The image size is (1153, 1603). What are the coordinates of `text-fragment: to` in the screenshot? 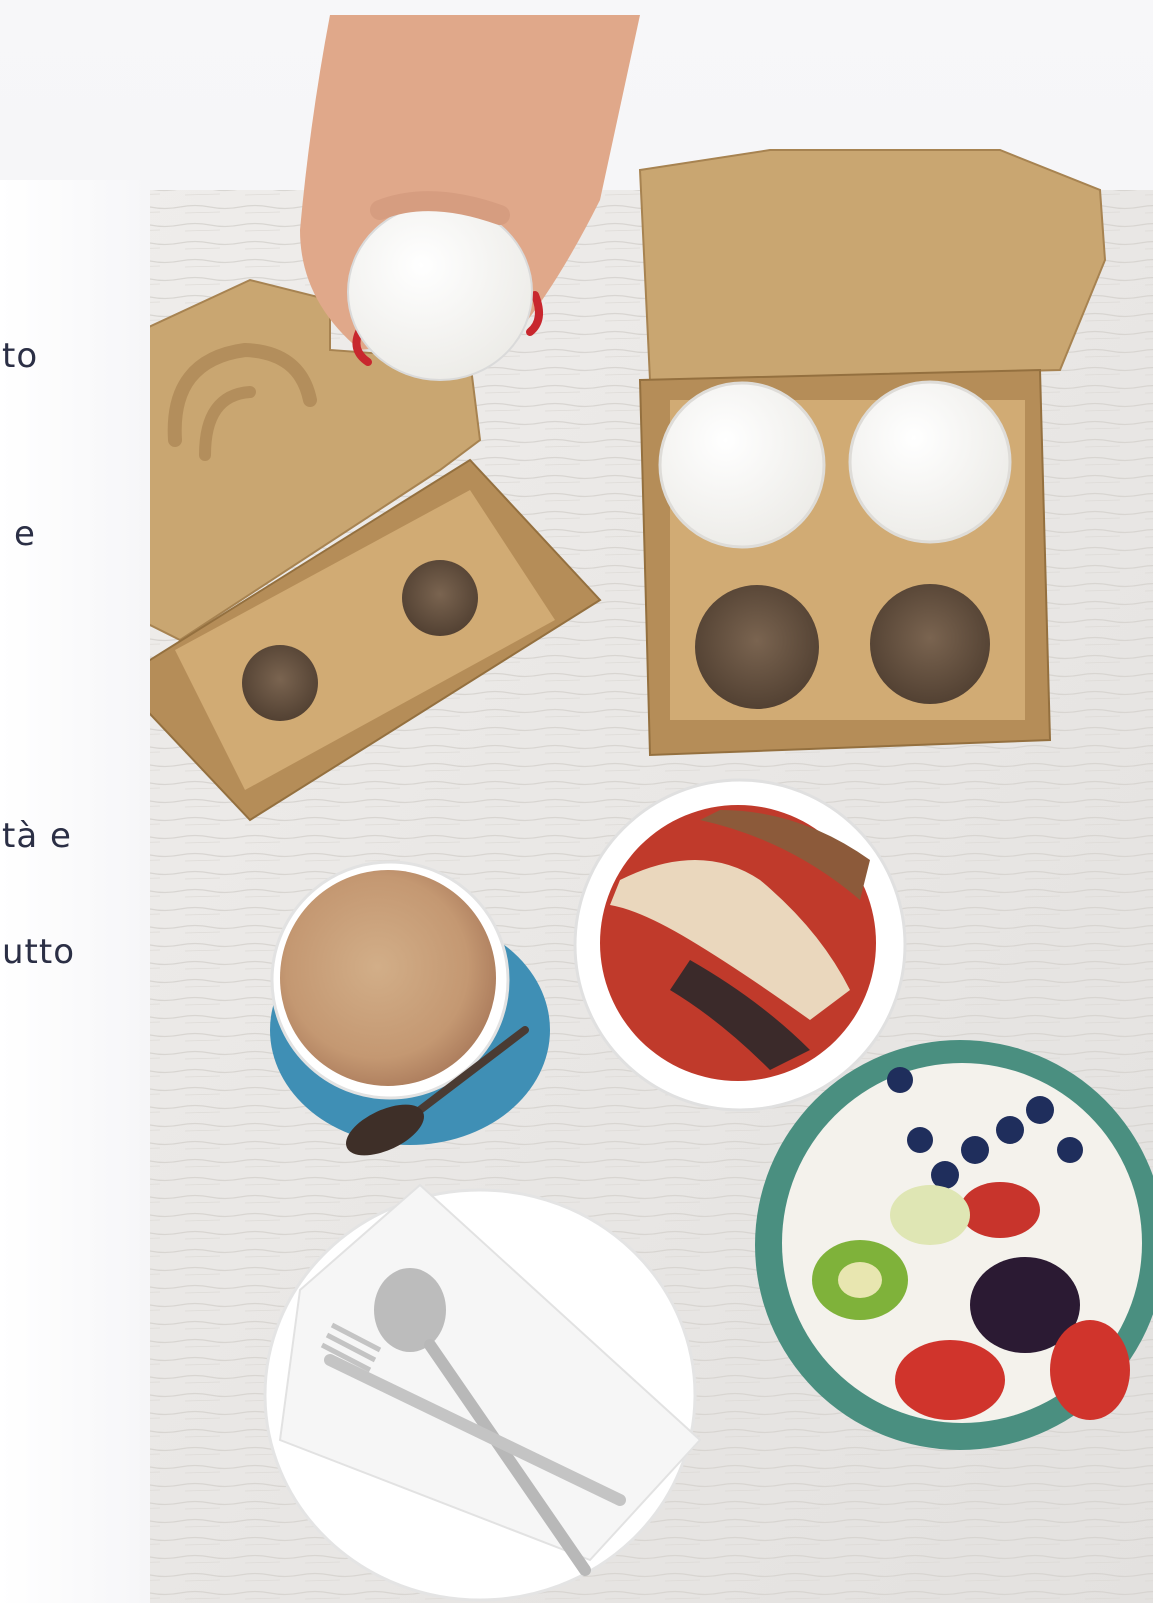 It's located at (20, 356).